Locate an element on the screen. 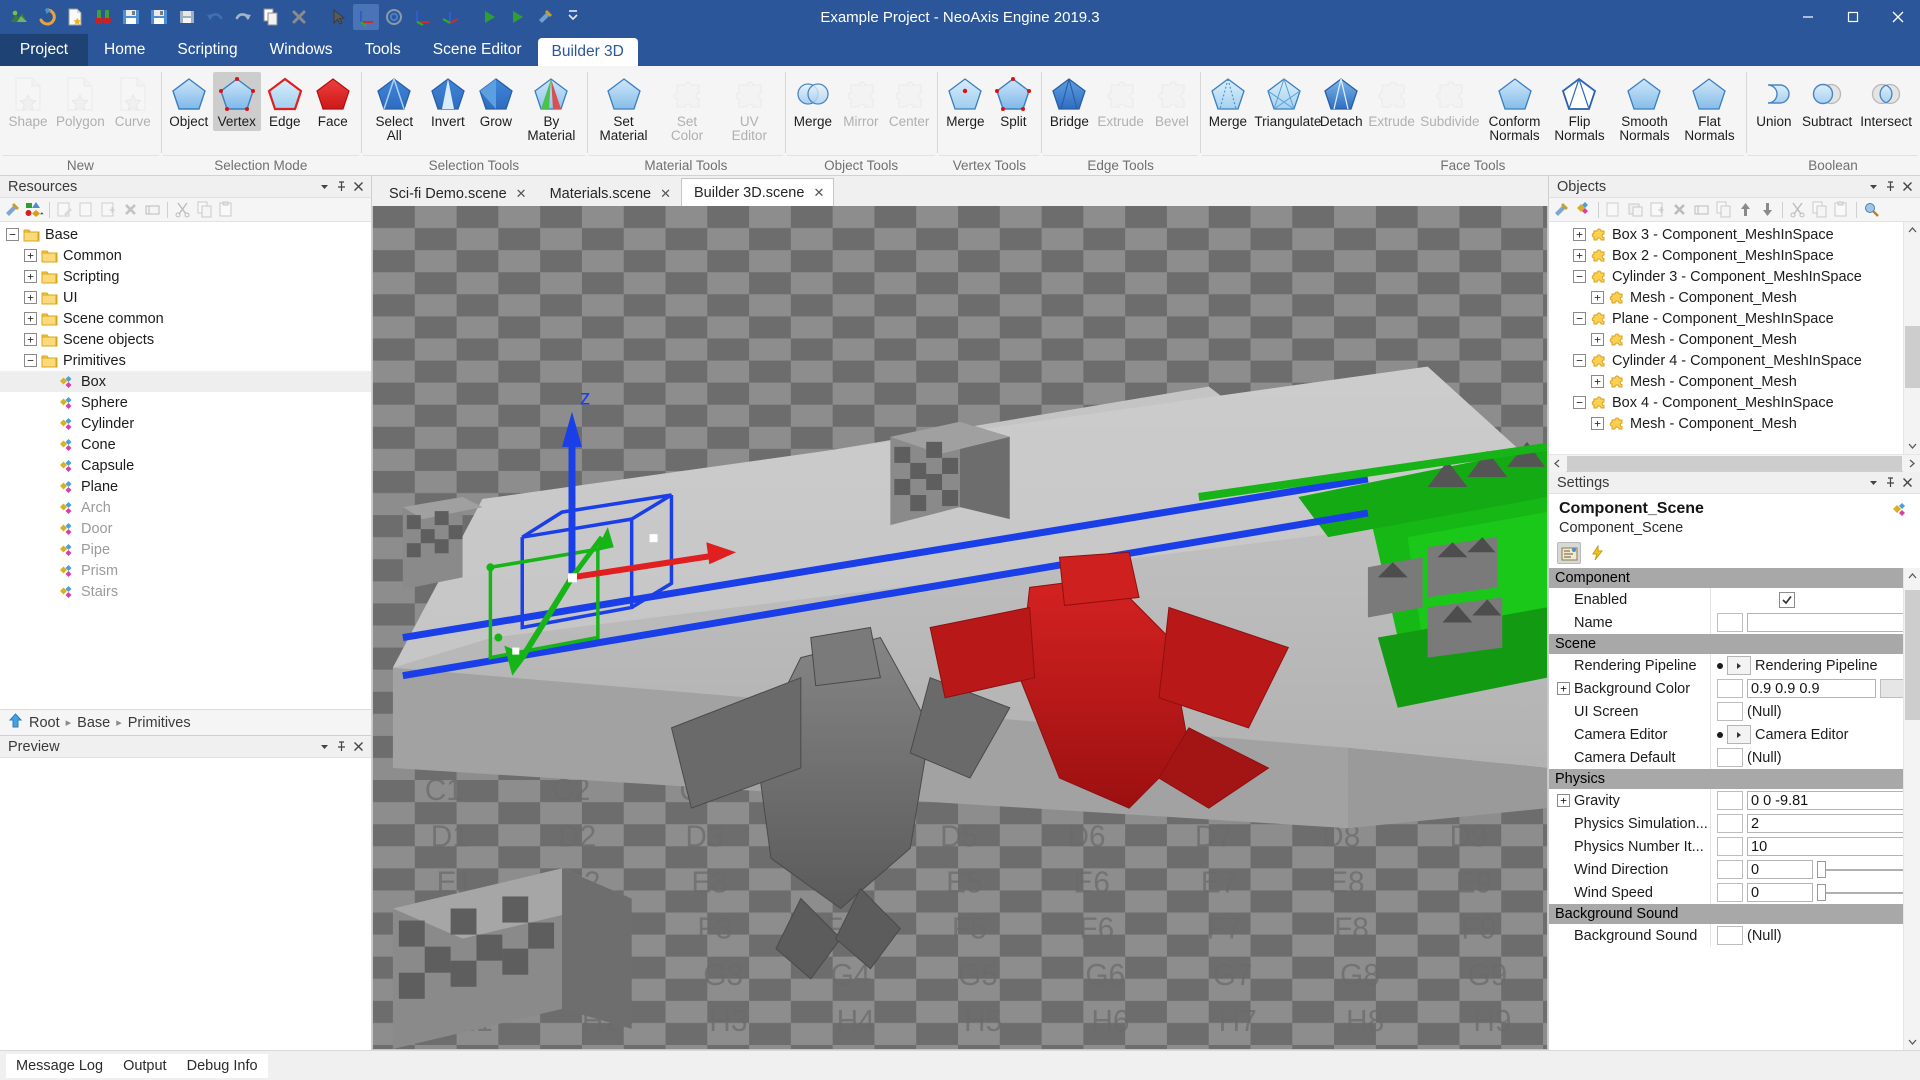 The height and width of the screenshot is (1080, 1920). resource-tree-item: Sphere is located at coordinates (185, 402).